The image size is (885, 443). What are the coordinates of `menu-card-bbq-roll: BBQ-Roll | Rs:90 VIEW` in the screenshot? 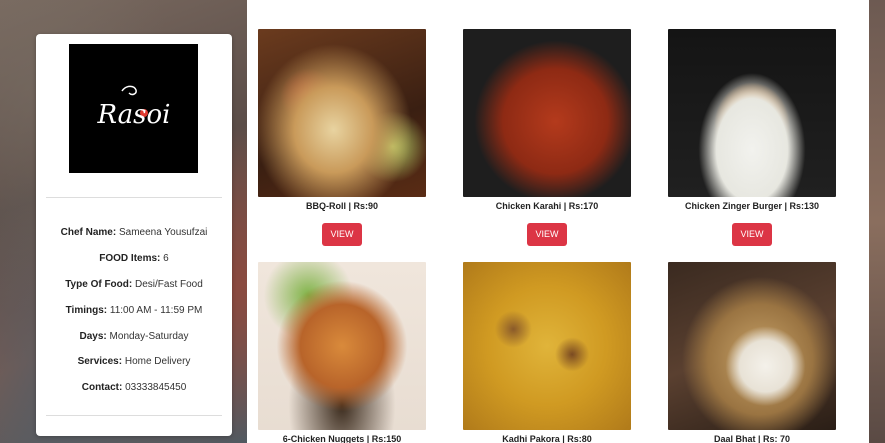 It's located at (342, 137).